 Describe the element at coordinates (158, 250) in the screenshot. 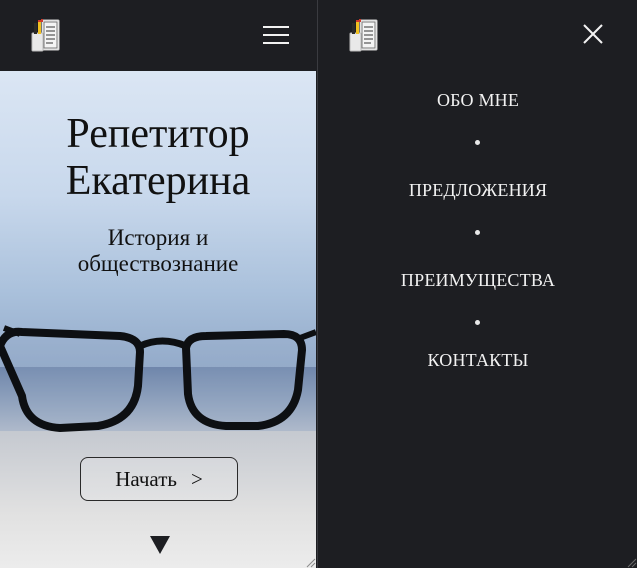

I see `hero-subtitle: История и обществознание` at that location.